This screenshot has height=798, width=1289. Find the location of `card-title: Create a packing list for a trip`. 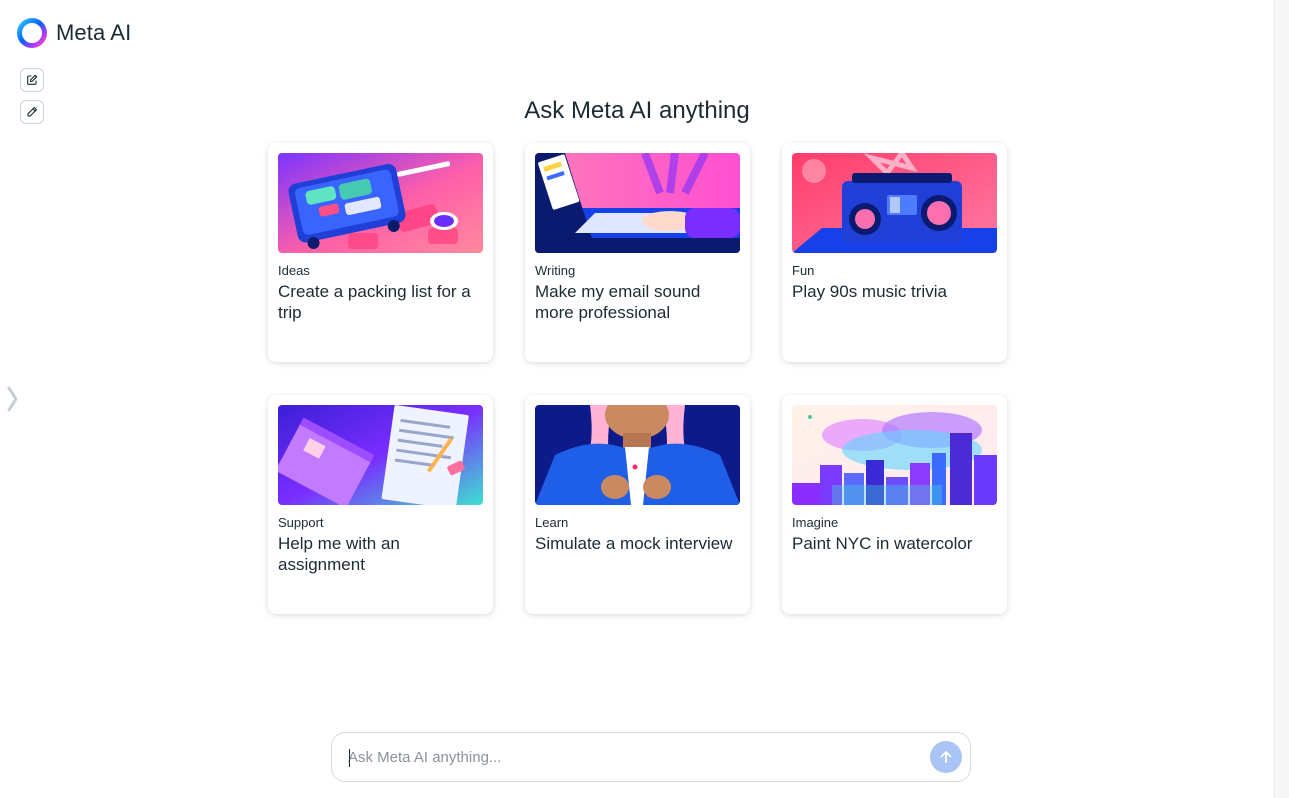

card-title: Create a packing list for a trip is located at coordinates (374, 302).